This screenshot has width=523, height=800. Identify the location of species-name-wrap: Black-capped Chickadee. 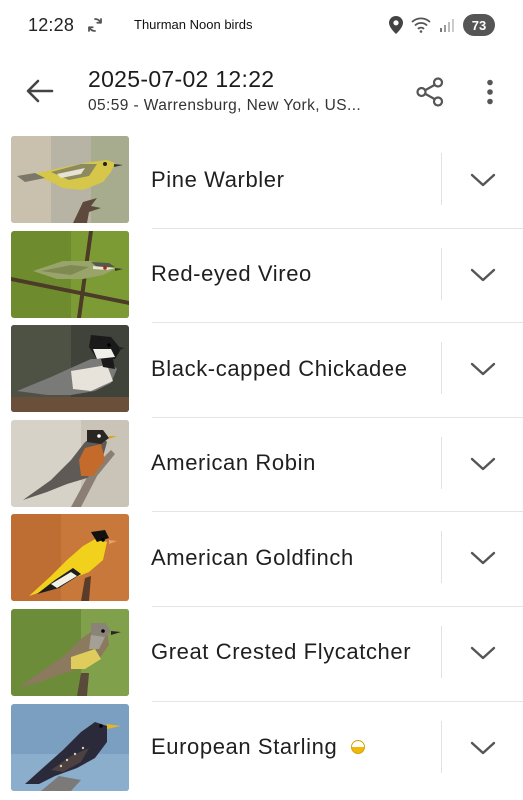
(279, 368).